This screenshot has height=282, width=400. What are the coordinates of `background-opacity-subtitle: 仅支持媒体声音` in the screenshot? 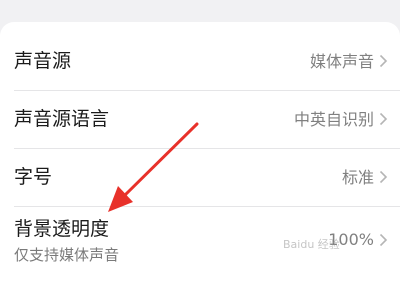 It's located at (67, 255).